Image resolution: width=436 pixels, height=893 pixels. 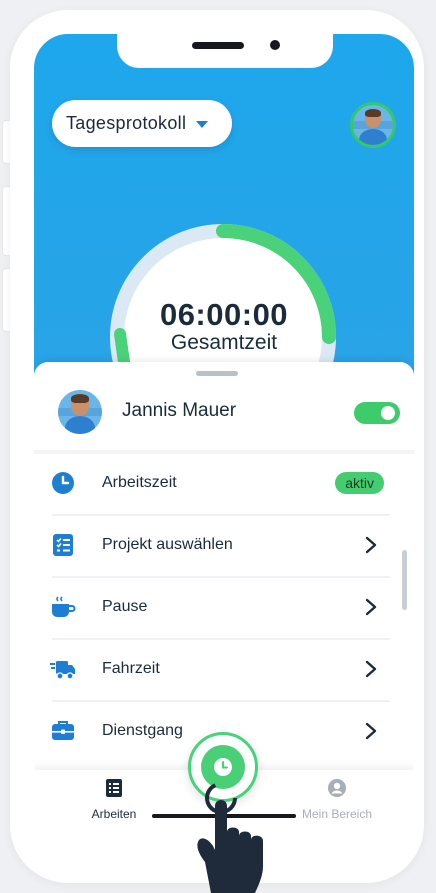 I want to click on view-dropdown-label: Tagesprotokoll, so click(x=126, y=123).